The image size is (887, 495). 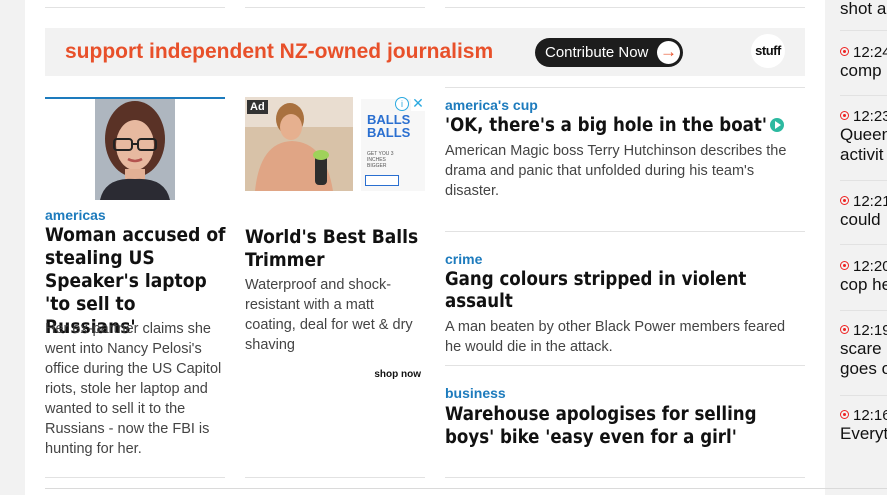 I want to click on sidebar-item-text: scare, so click(x=863, y=349).